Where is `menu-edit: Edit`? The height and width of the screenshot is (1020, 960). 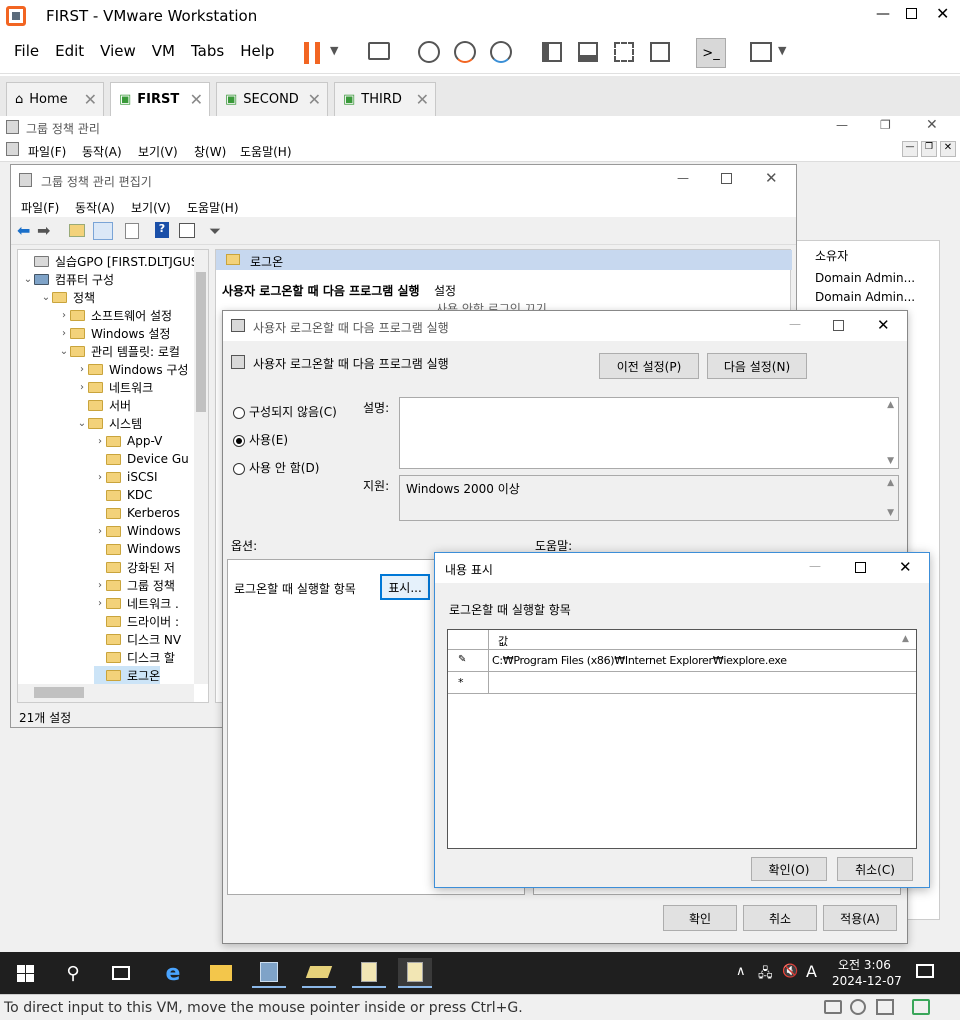 menu-edit: Edit is located at coordinates (69, 51).